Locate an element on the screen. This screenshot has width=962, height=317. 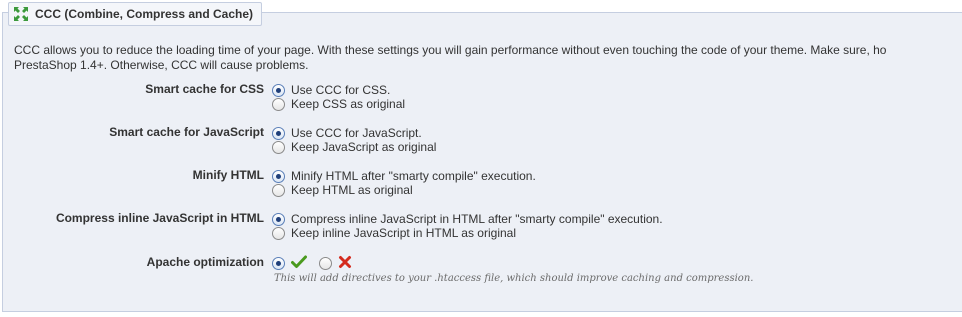
setting-label-minify-html: Minify HTML is located at coordinates (228, 175).